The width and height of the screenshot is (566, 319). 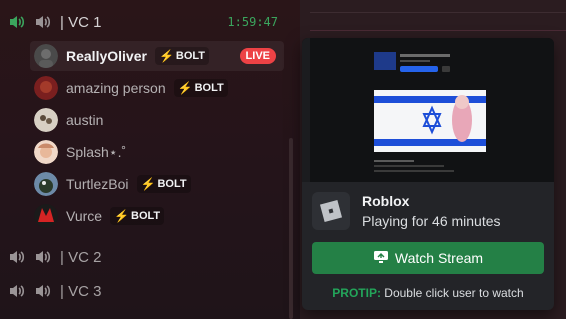 I want to click on channel-name: | VC 3, so click(x=81, y=291).